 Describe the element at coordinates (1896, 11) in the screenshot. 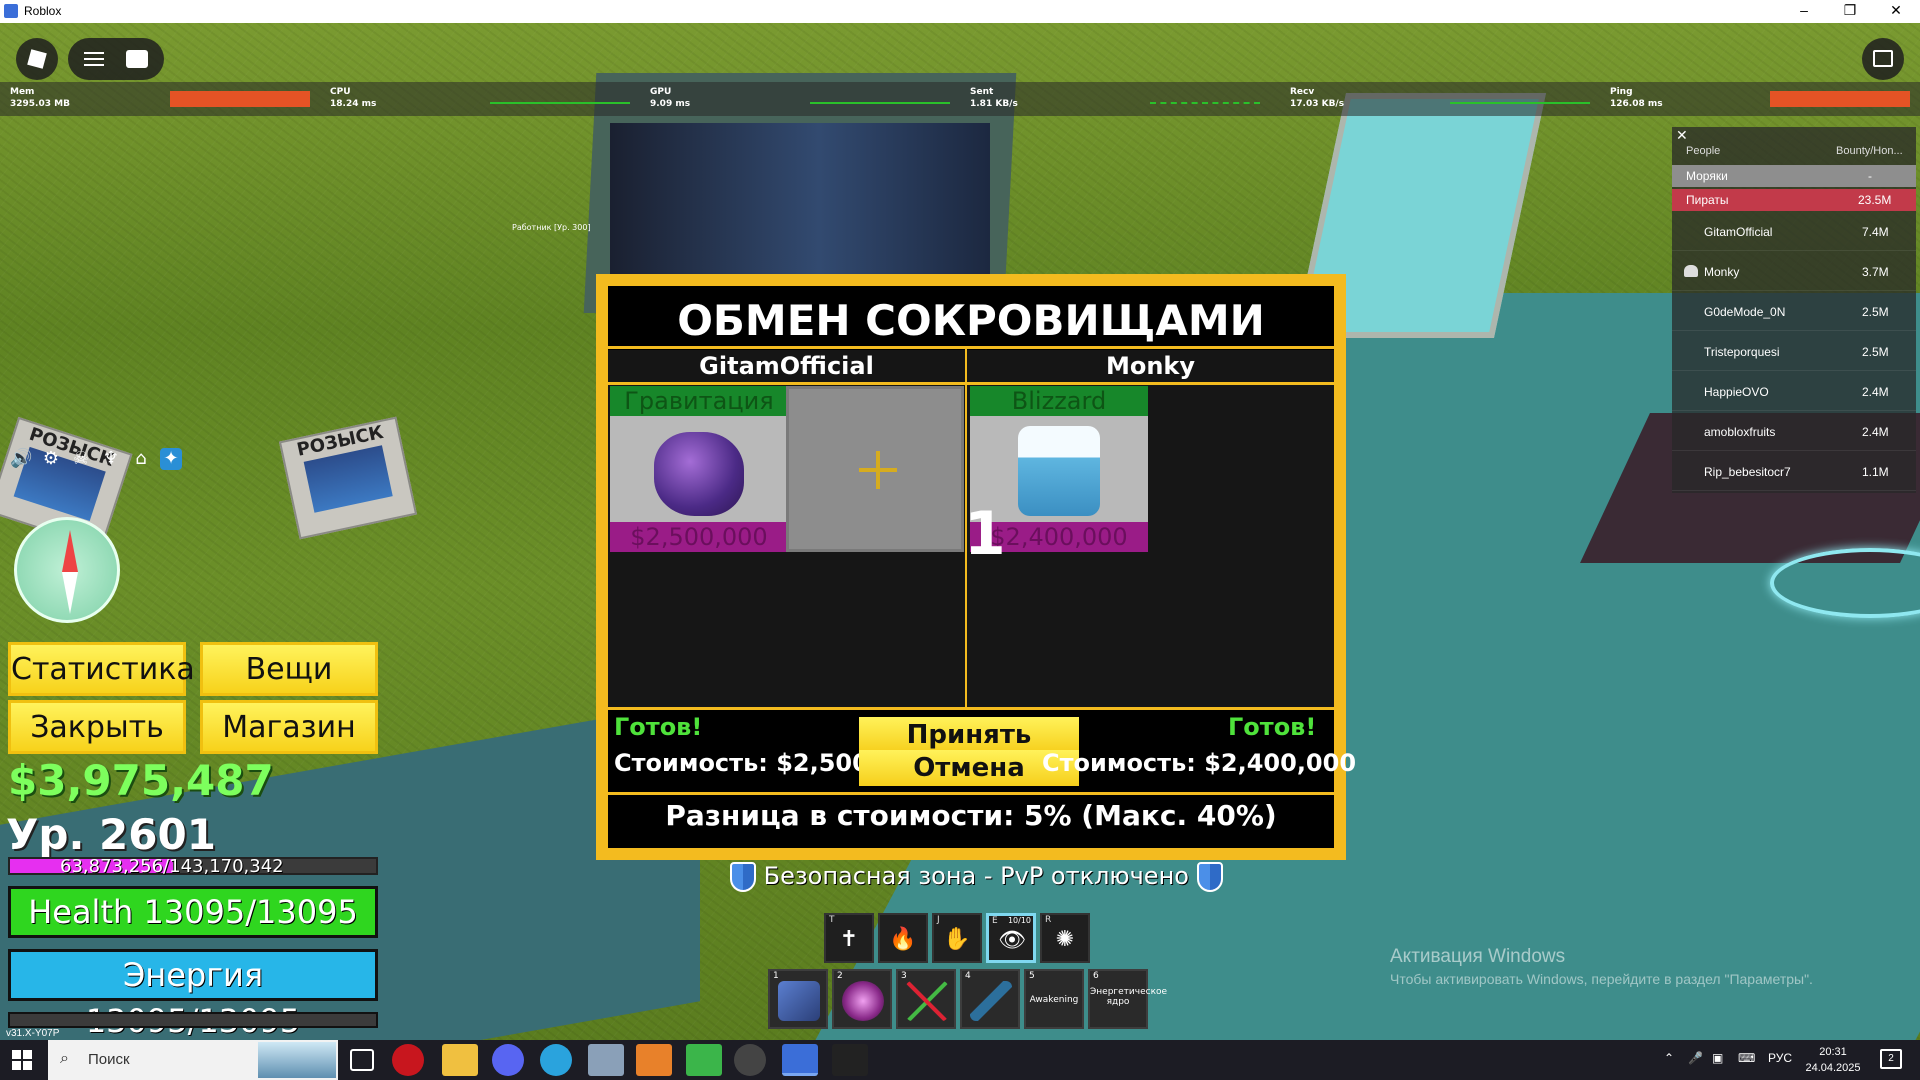

I see `close-window-button: ✕` at that location.